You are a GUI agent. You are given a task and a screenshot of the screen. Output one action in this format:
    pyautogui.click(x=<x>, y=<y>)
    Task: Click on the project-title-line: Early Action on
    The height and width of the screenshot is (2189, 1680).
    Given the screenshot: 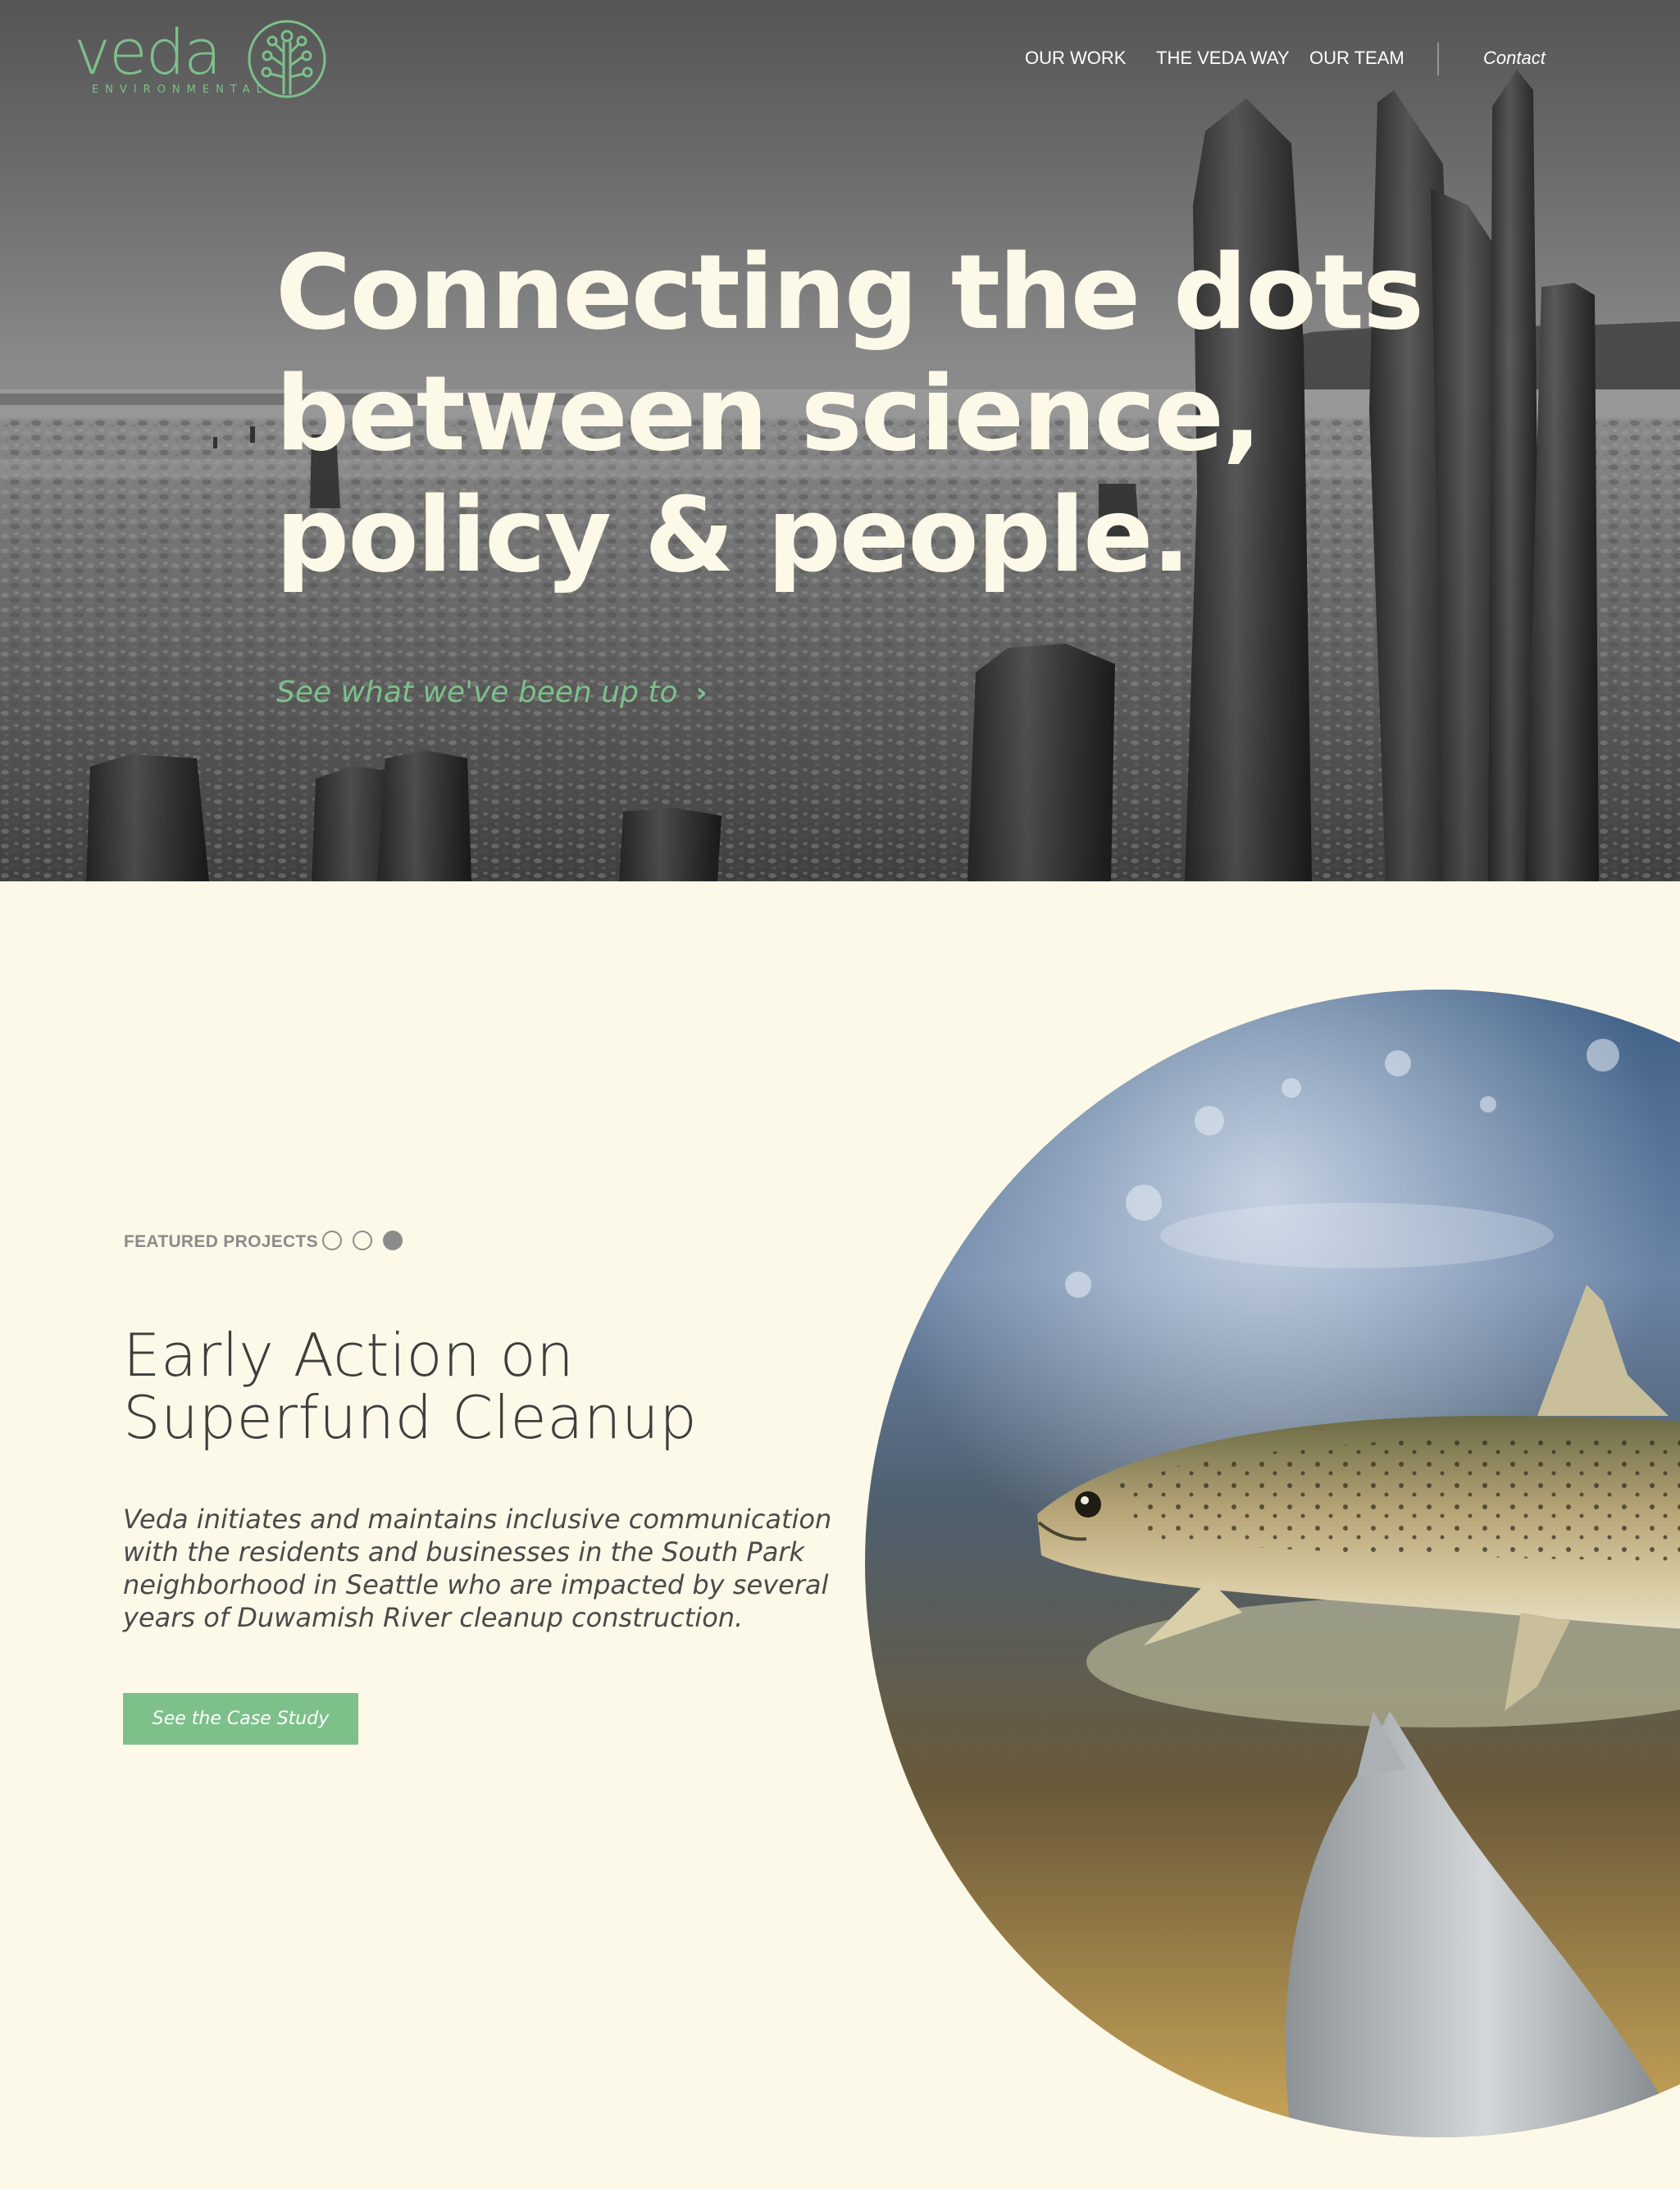 What is the action you would take?
    pyautogui.click(x=349, y=1355)
    